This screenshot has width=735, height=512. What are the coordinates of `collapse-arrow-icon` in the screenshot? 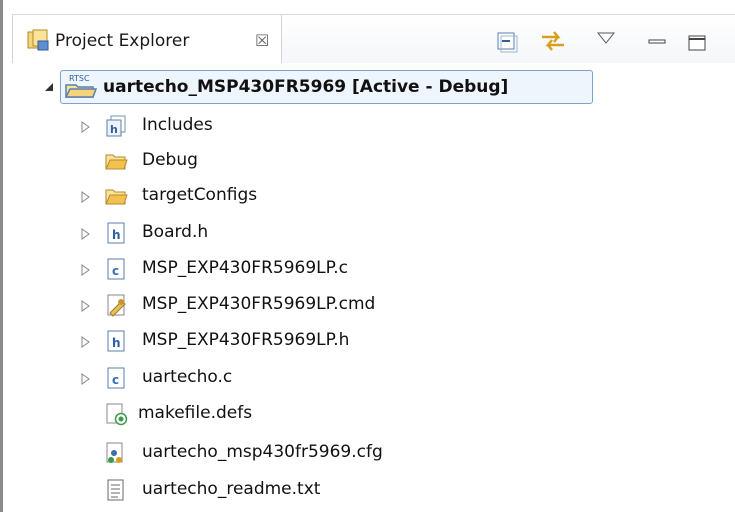 It's located at (49, 87).